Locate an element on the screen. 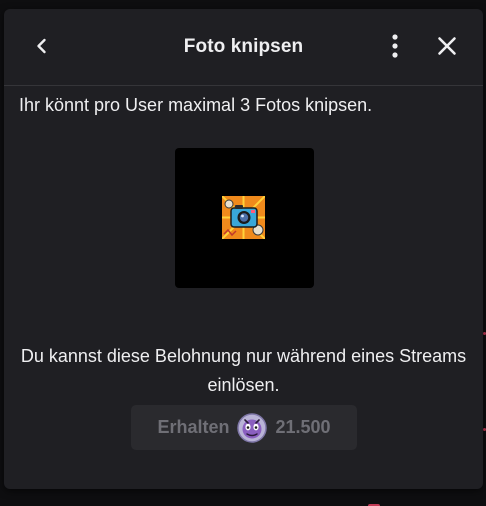  close-button is located at coordinates (447, 46).